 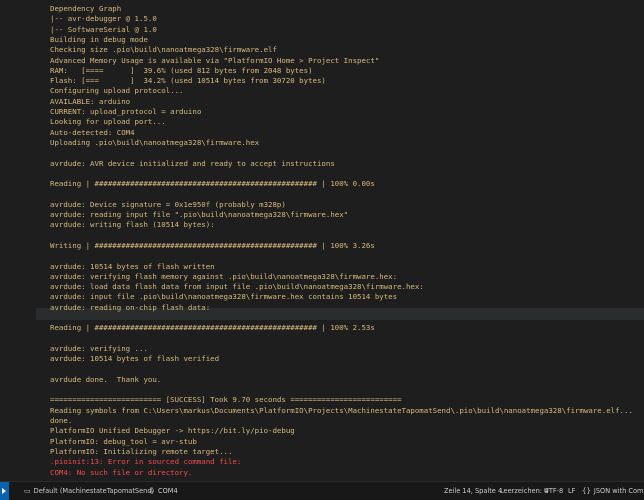 What do you see at coordinates (92, 132) in the screenshot?
I see `console-line: Auto-detected: COM4` at bounding box center [92, 132].